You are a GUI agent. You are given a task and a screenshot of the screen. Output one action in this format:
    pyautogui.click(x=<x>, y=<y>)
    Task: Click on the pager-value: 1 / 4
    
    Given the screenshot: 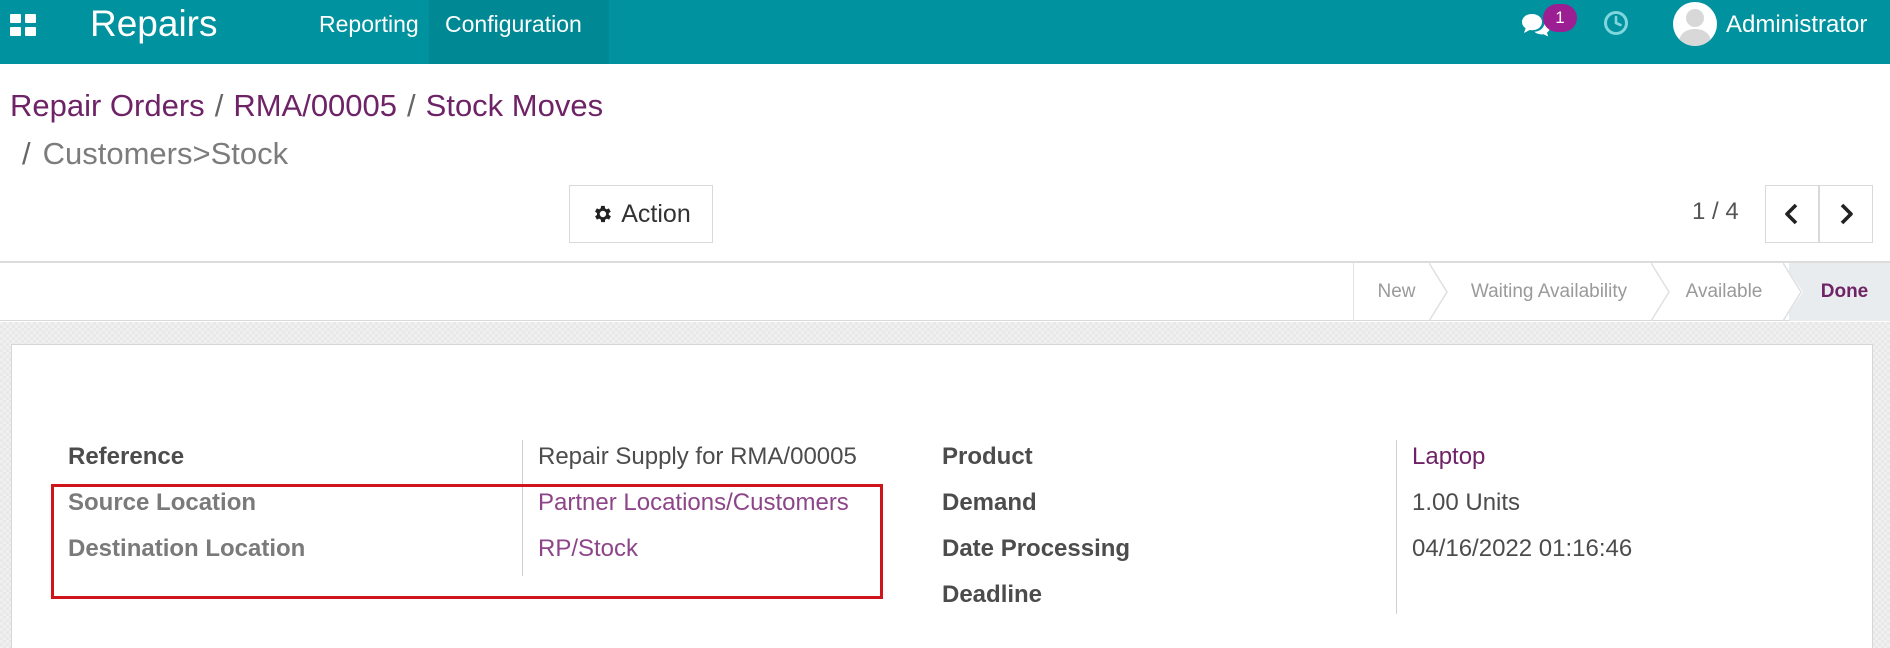 What is the action you would take?
    pyautogui.click(x=1715, y=212)
    